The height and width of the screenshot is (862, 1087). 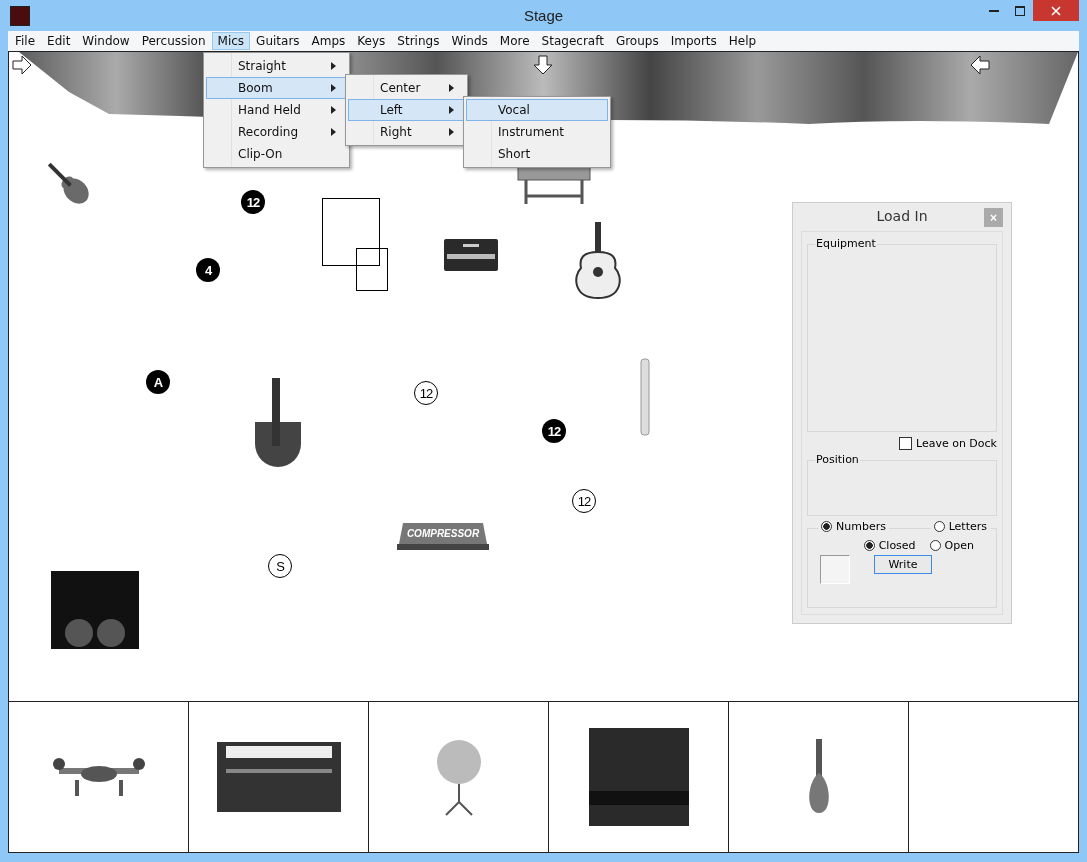 I want to click on menu-item: Window, so click(x=106, y=41).